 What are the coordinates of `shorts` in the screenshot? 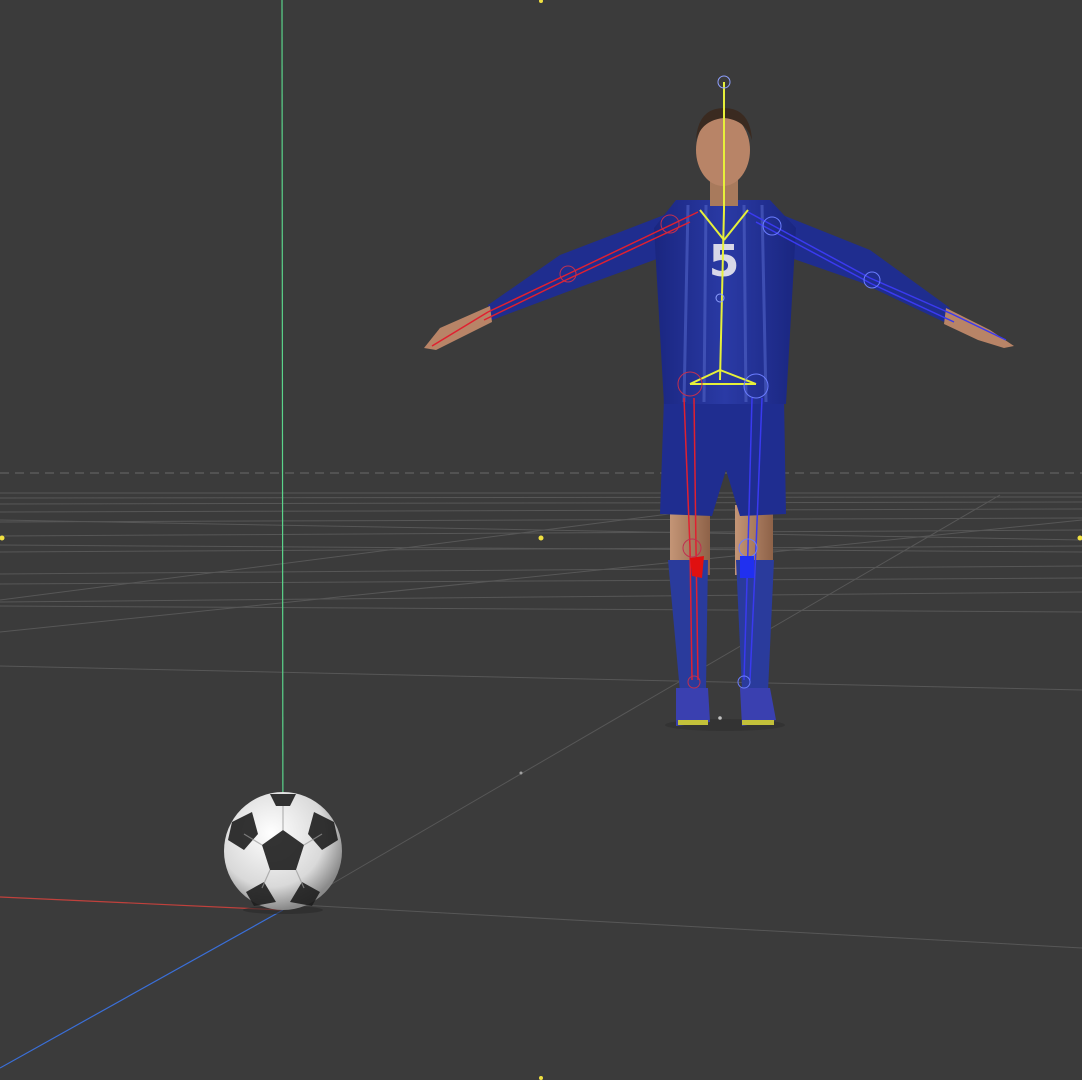 It's located at (723, 457).